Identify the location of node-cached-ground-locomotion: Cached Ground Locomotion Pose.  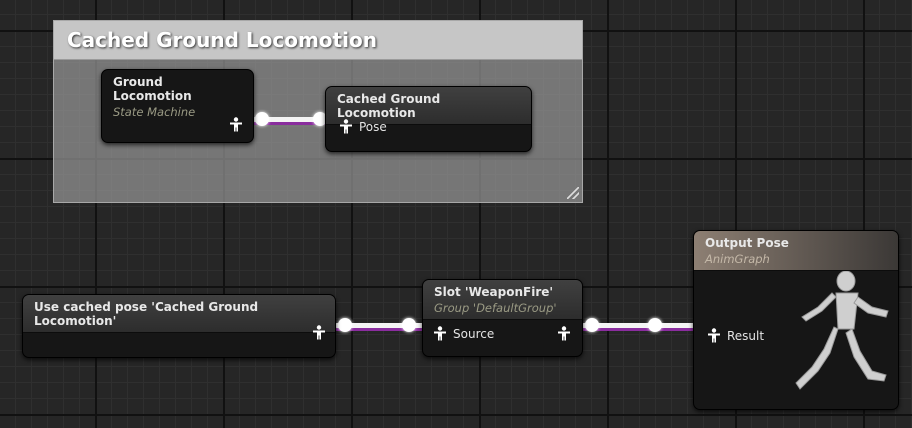
(428, 119).